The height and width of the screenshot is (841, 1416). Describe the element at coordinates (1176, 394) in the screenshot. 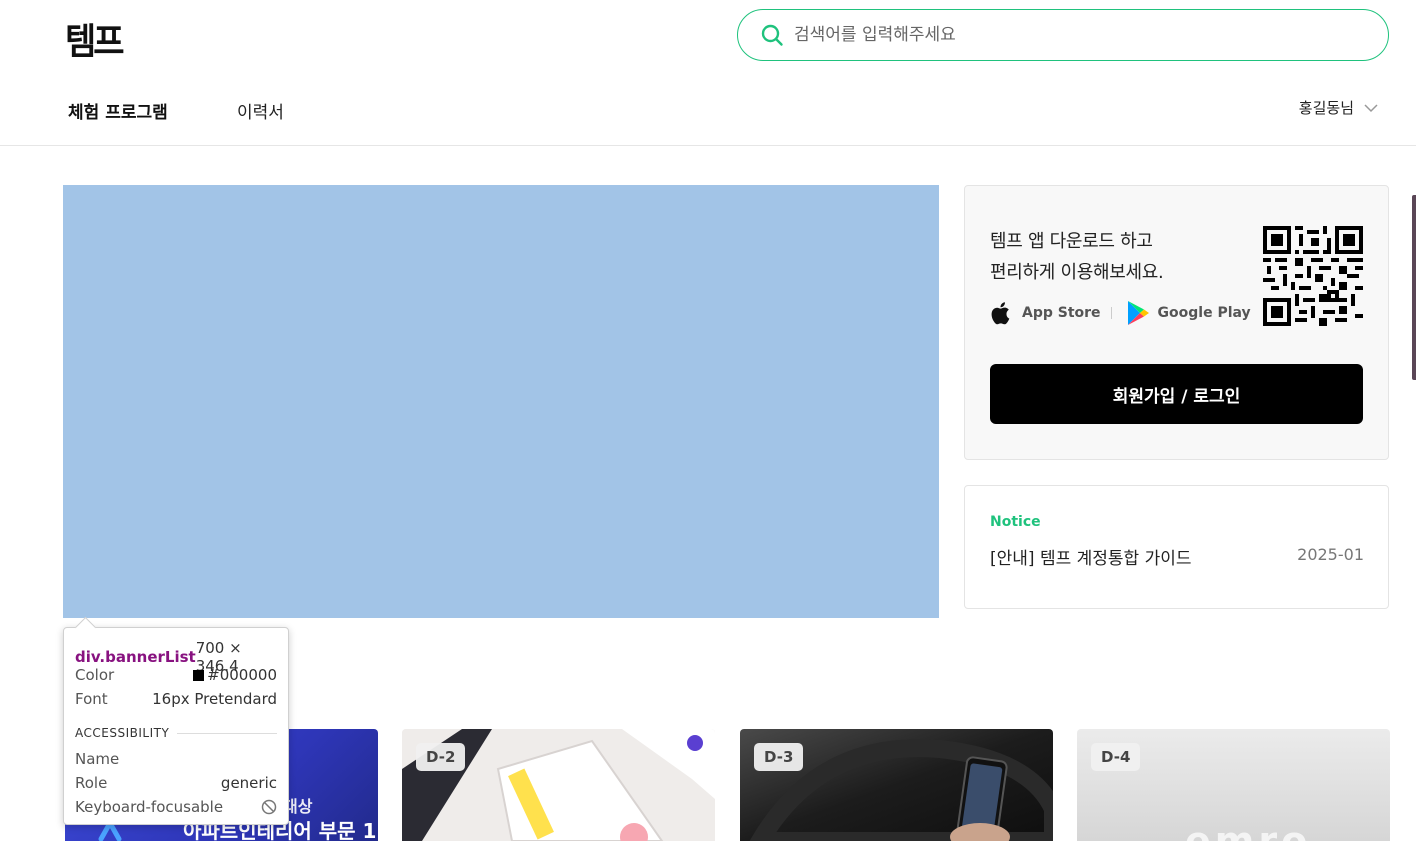

I see `signup-login-button: 회원가입 / 로그인` at that location.